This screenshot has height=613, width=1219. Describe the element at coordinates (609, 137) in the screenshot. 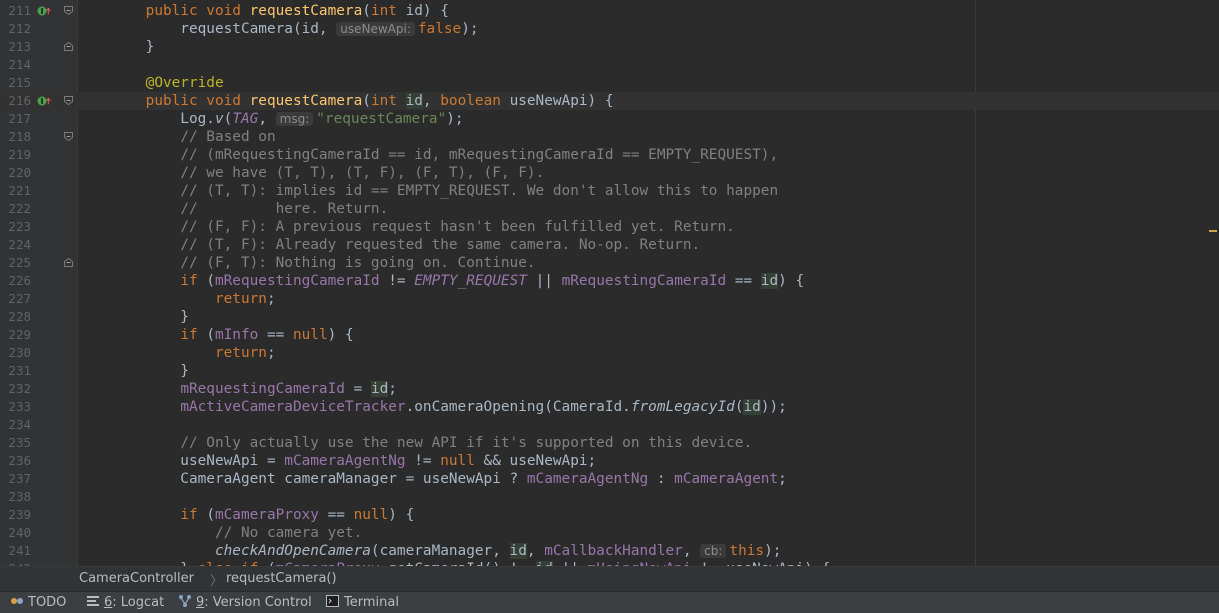

I see `code-line: 218 // Based on` at that location.